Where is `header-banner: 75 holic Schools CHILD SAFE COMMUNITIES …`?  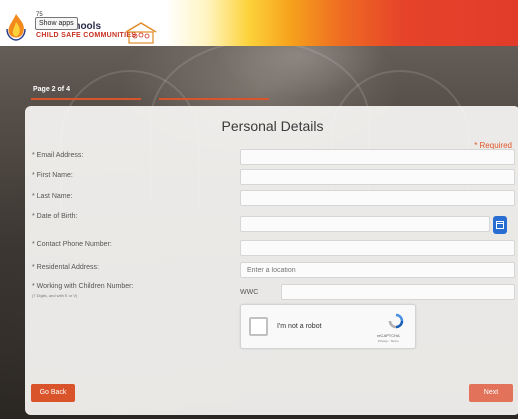
header-banner: 75 holic Schools CHILD SAFE COMMUNITIES … is located at coordinates (259, 23).